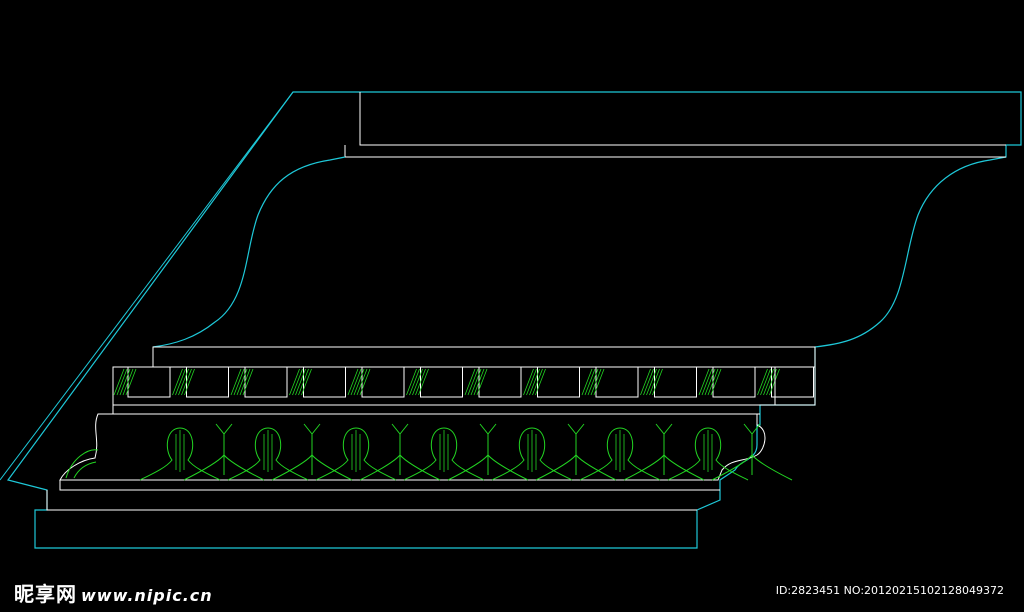 Image resolution: width=1024 pixels, height=612 pixels. I want to click on dentil-top-band, so click(484, 357).